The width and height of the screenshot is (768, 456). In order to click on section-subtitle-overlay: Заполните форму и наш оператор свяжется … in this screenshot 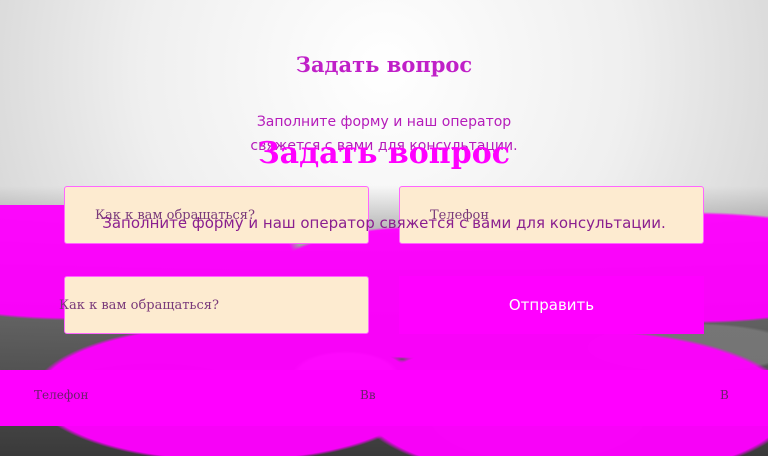, I will do `click(384, 223)`.